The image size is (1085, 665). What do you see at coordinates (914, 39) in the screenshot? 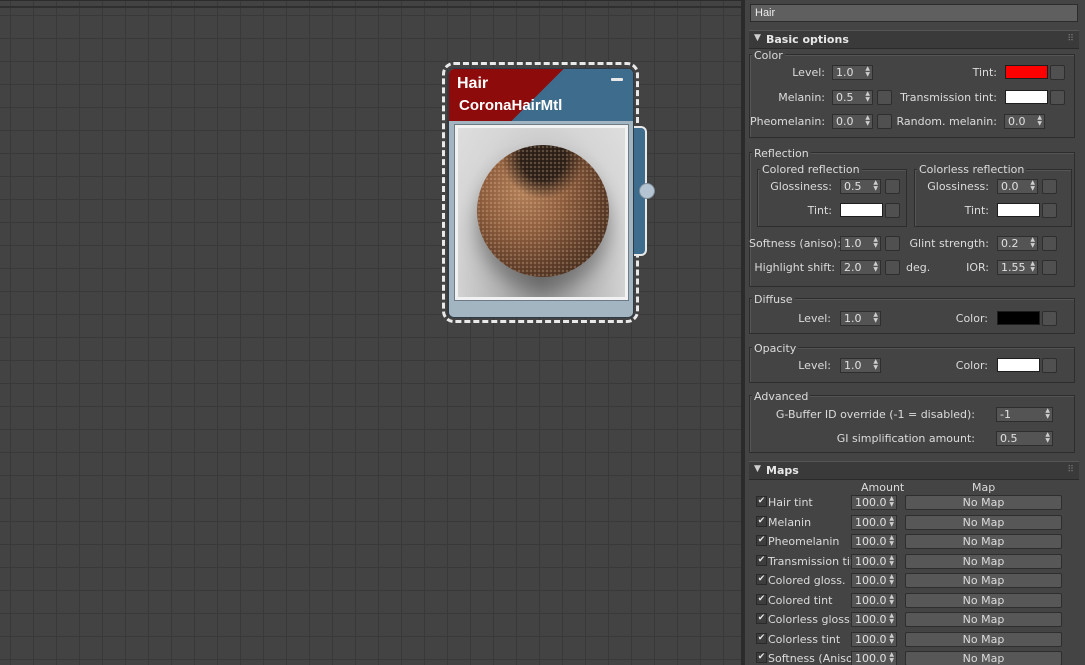
I see `rollout-basic-options: ▼ Basic options ⠿` at bounding box center [914, 39].